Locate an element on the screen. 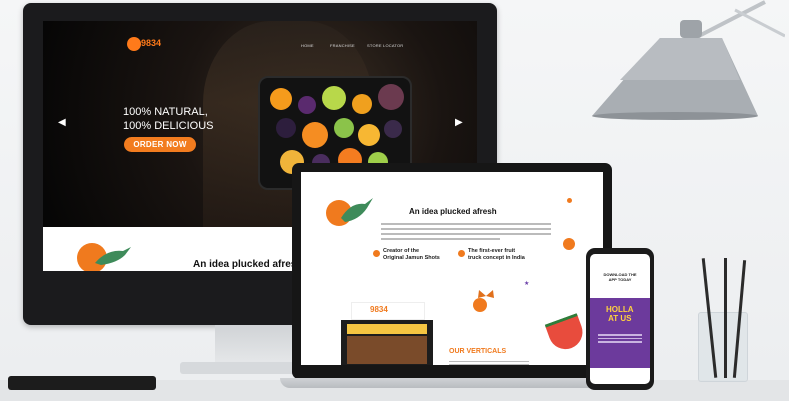 This screenshot has height=401, width=789. intro-paragraph is located at coordinates (466, 233).